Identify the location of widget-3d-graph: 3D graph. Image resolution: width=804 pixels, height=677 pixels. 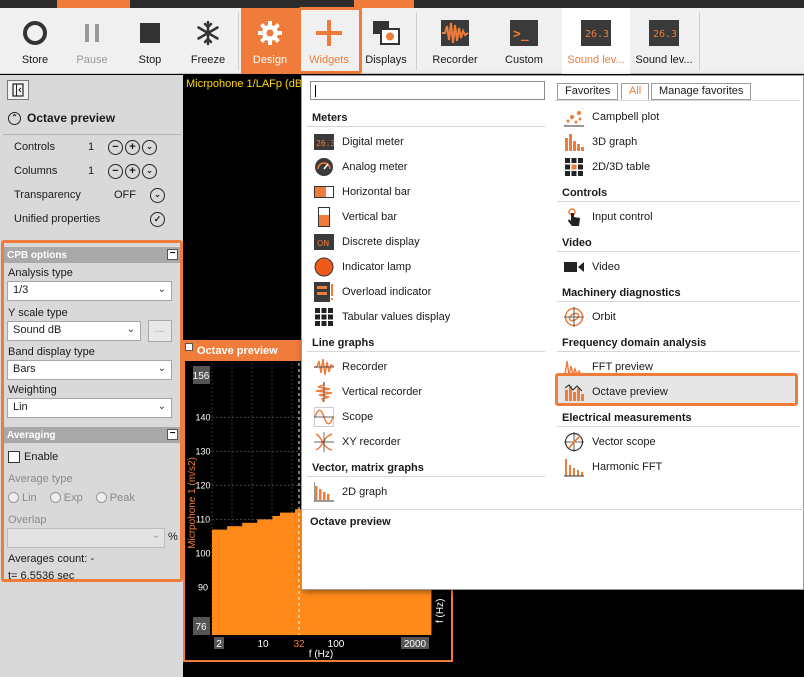
(600, 141).